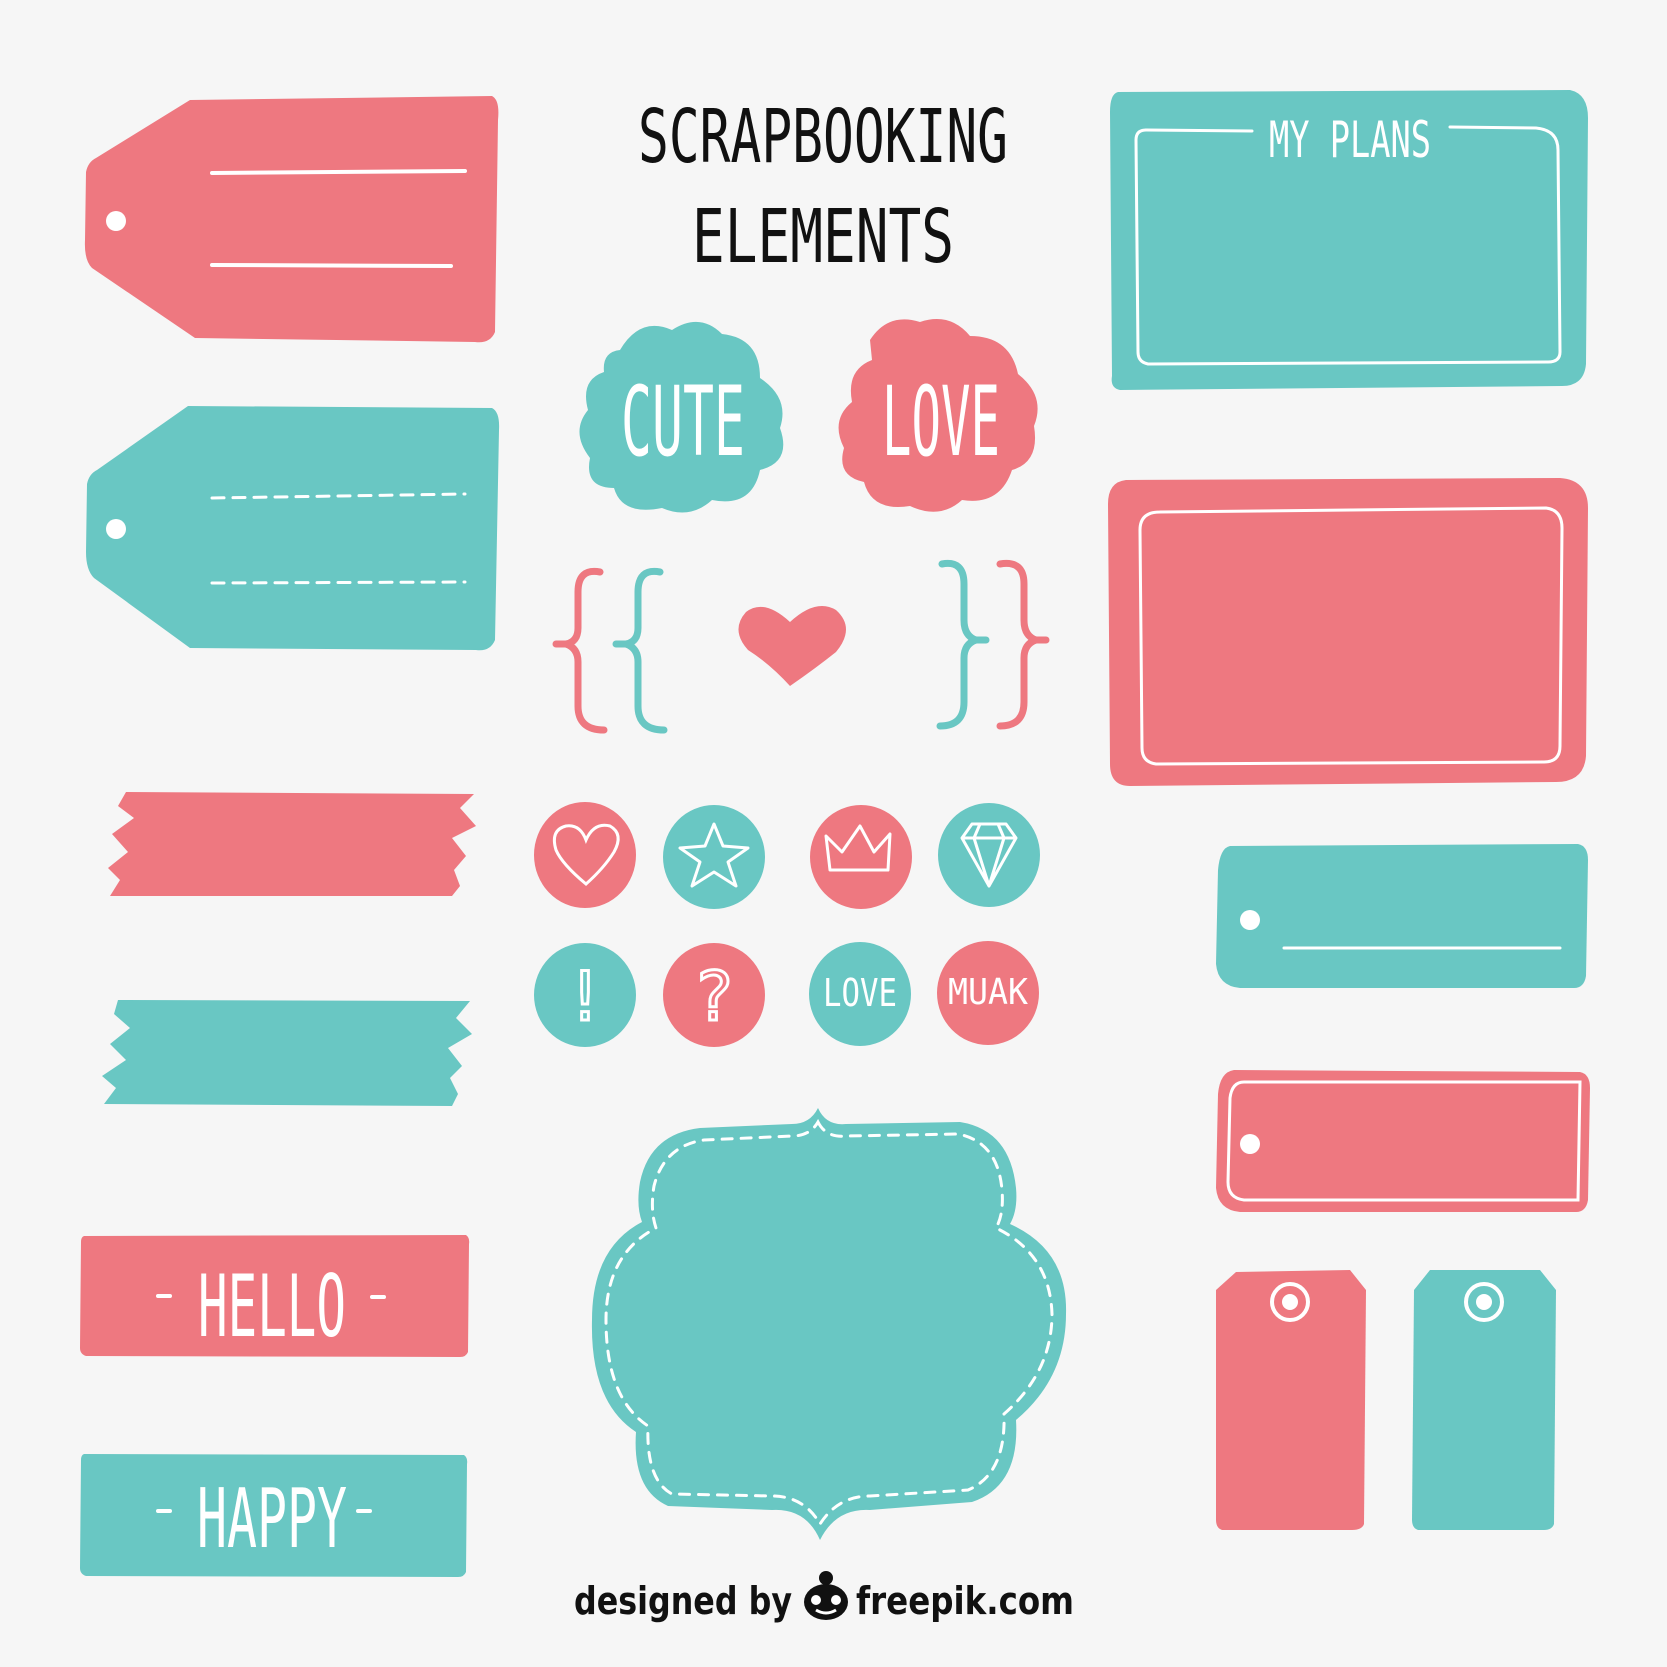  I want to click on badge-exclamation: !, so click(585, 995).